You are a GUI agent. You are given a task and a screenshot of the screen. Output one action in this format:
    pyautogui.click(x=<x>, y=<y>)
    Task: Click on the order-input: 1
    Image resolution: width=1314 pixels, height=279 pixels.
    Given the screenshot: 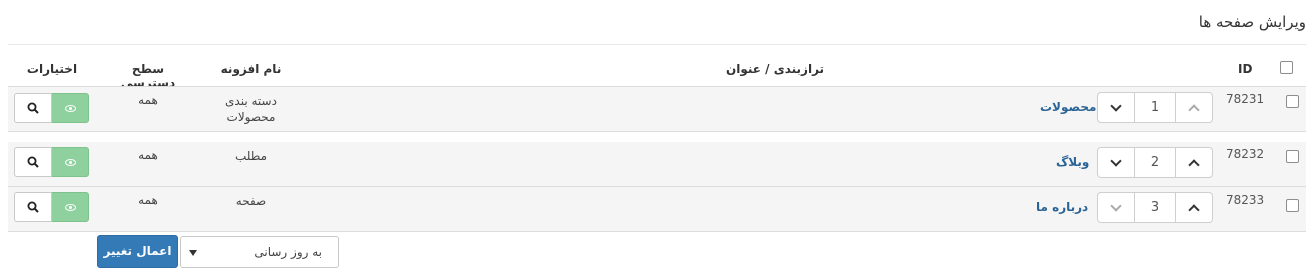 What is the action you would take?
    pyautogui.click(x=1155, y=107)
    